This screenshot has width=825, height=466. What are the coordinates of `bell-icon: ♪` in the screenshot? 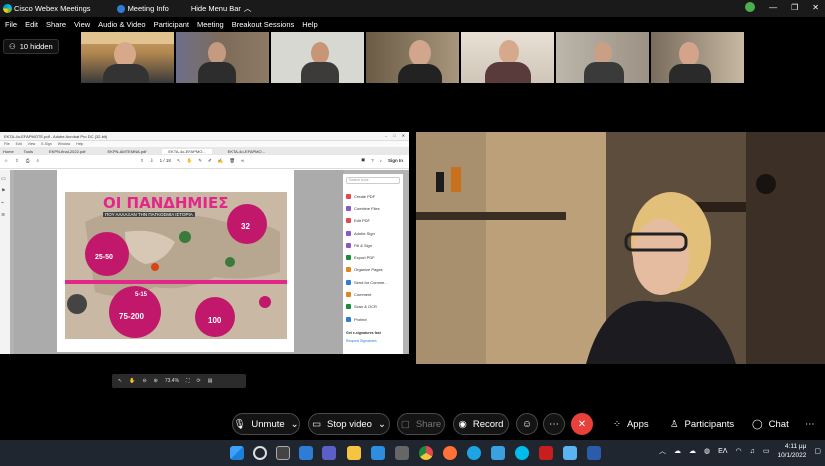 It's located at (381, 160).